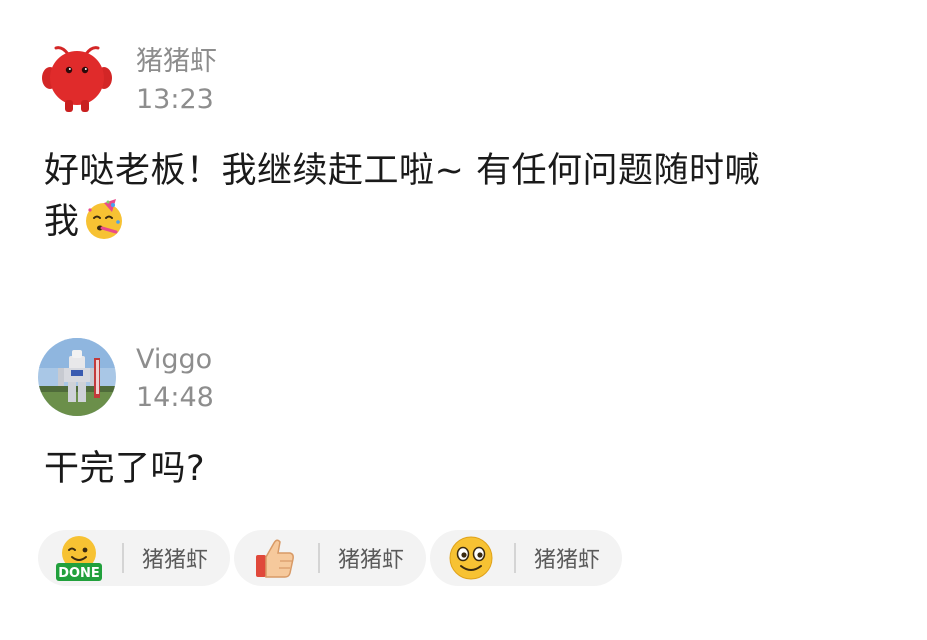 The width and height of the screenshot is (927, 640). What do you see at coordinates (174, 359) in the screenshot?
I see `sender-name: Viggo` at bounding box center [174, 359].